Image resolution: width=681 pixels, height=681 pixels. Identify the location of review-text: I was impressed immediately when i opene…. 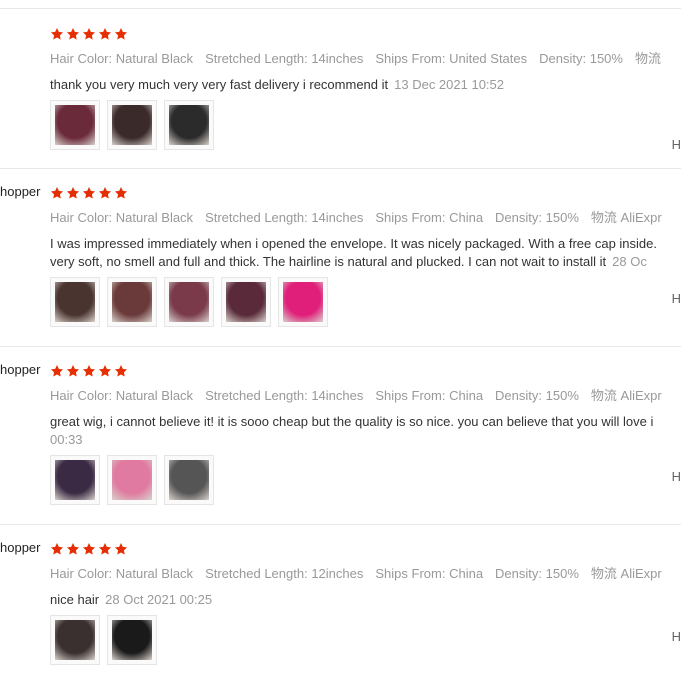
(365, 253).